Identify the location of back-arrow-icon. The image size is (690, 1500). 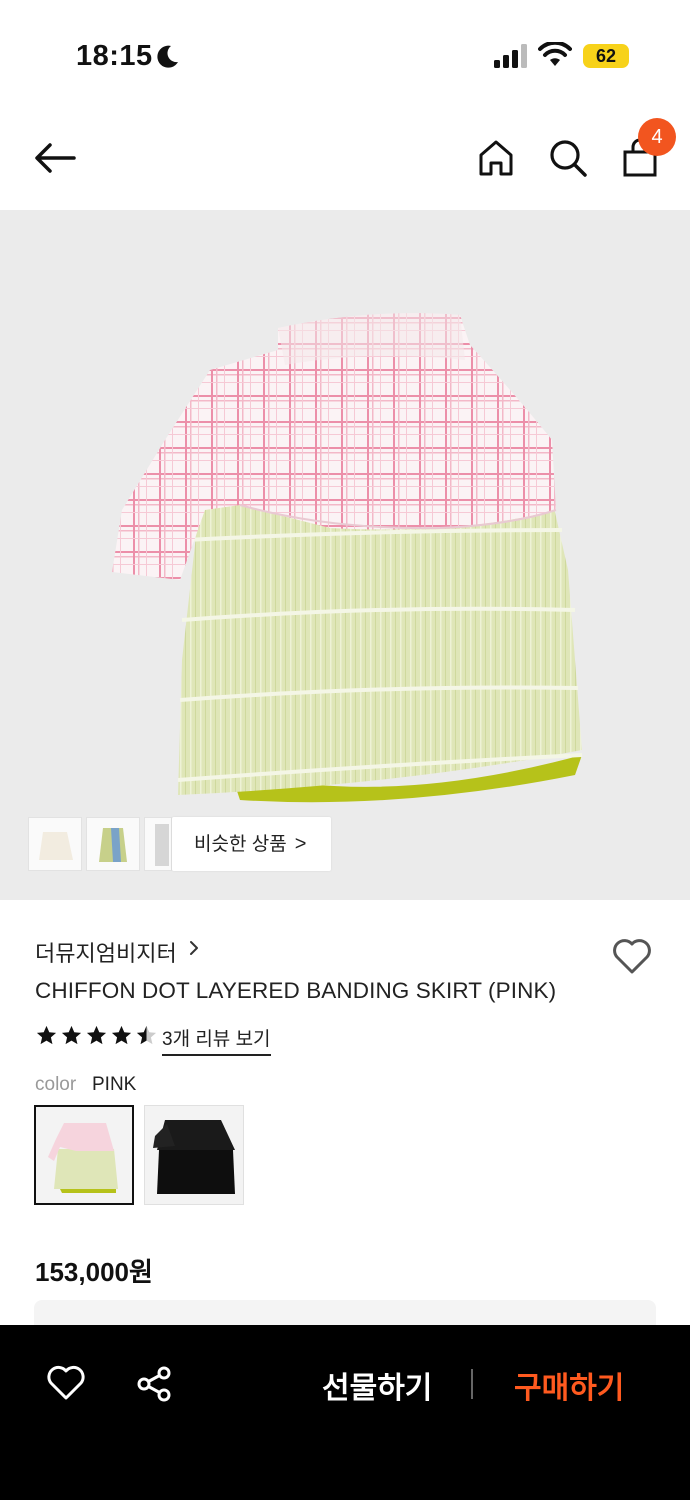
(55, 158).